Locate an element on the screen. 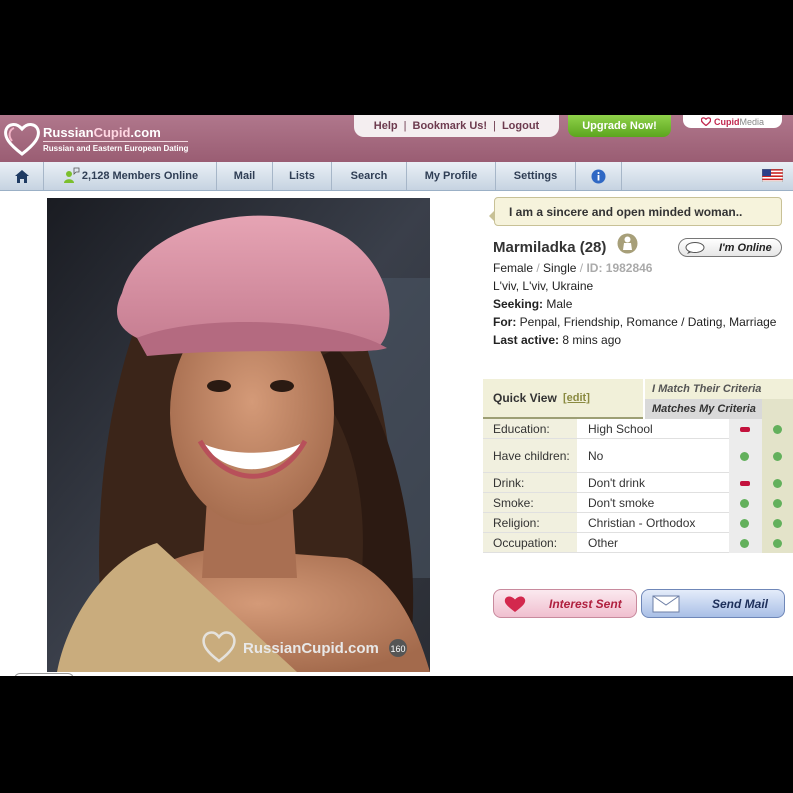 This screenshot has height=793, width=793. cupidmedia-text-b: Media is located at coordinates (751, 121).